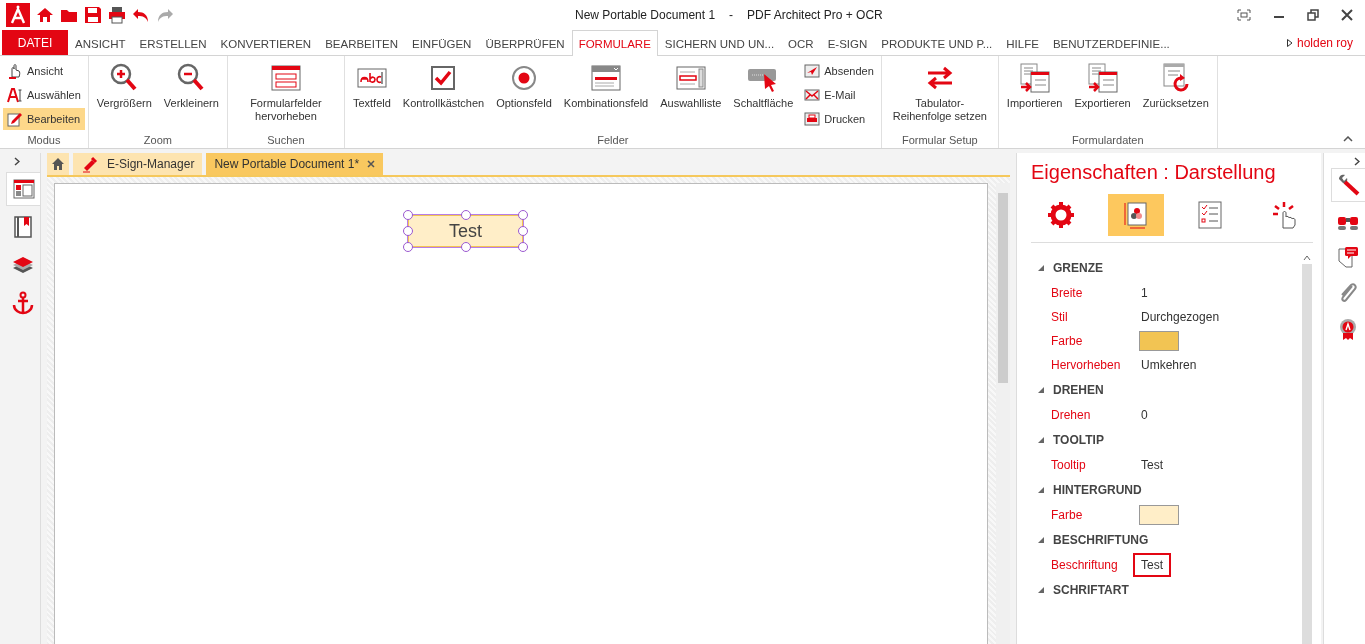  Describe the element at coordinates (1348, 139) in the screenshot. I see `collapse-icon` at that location.